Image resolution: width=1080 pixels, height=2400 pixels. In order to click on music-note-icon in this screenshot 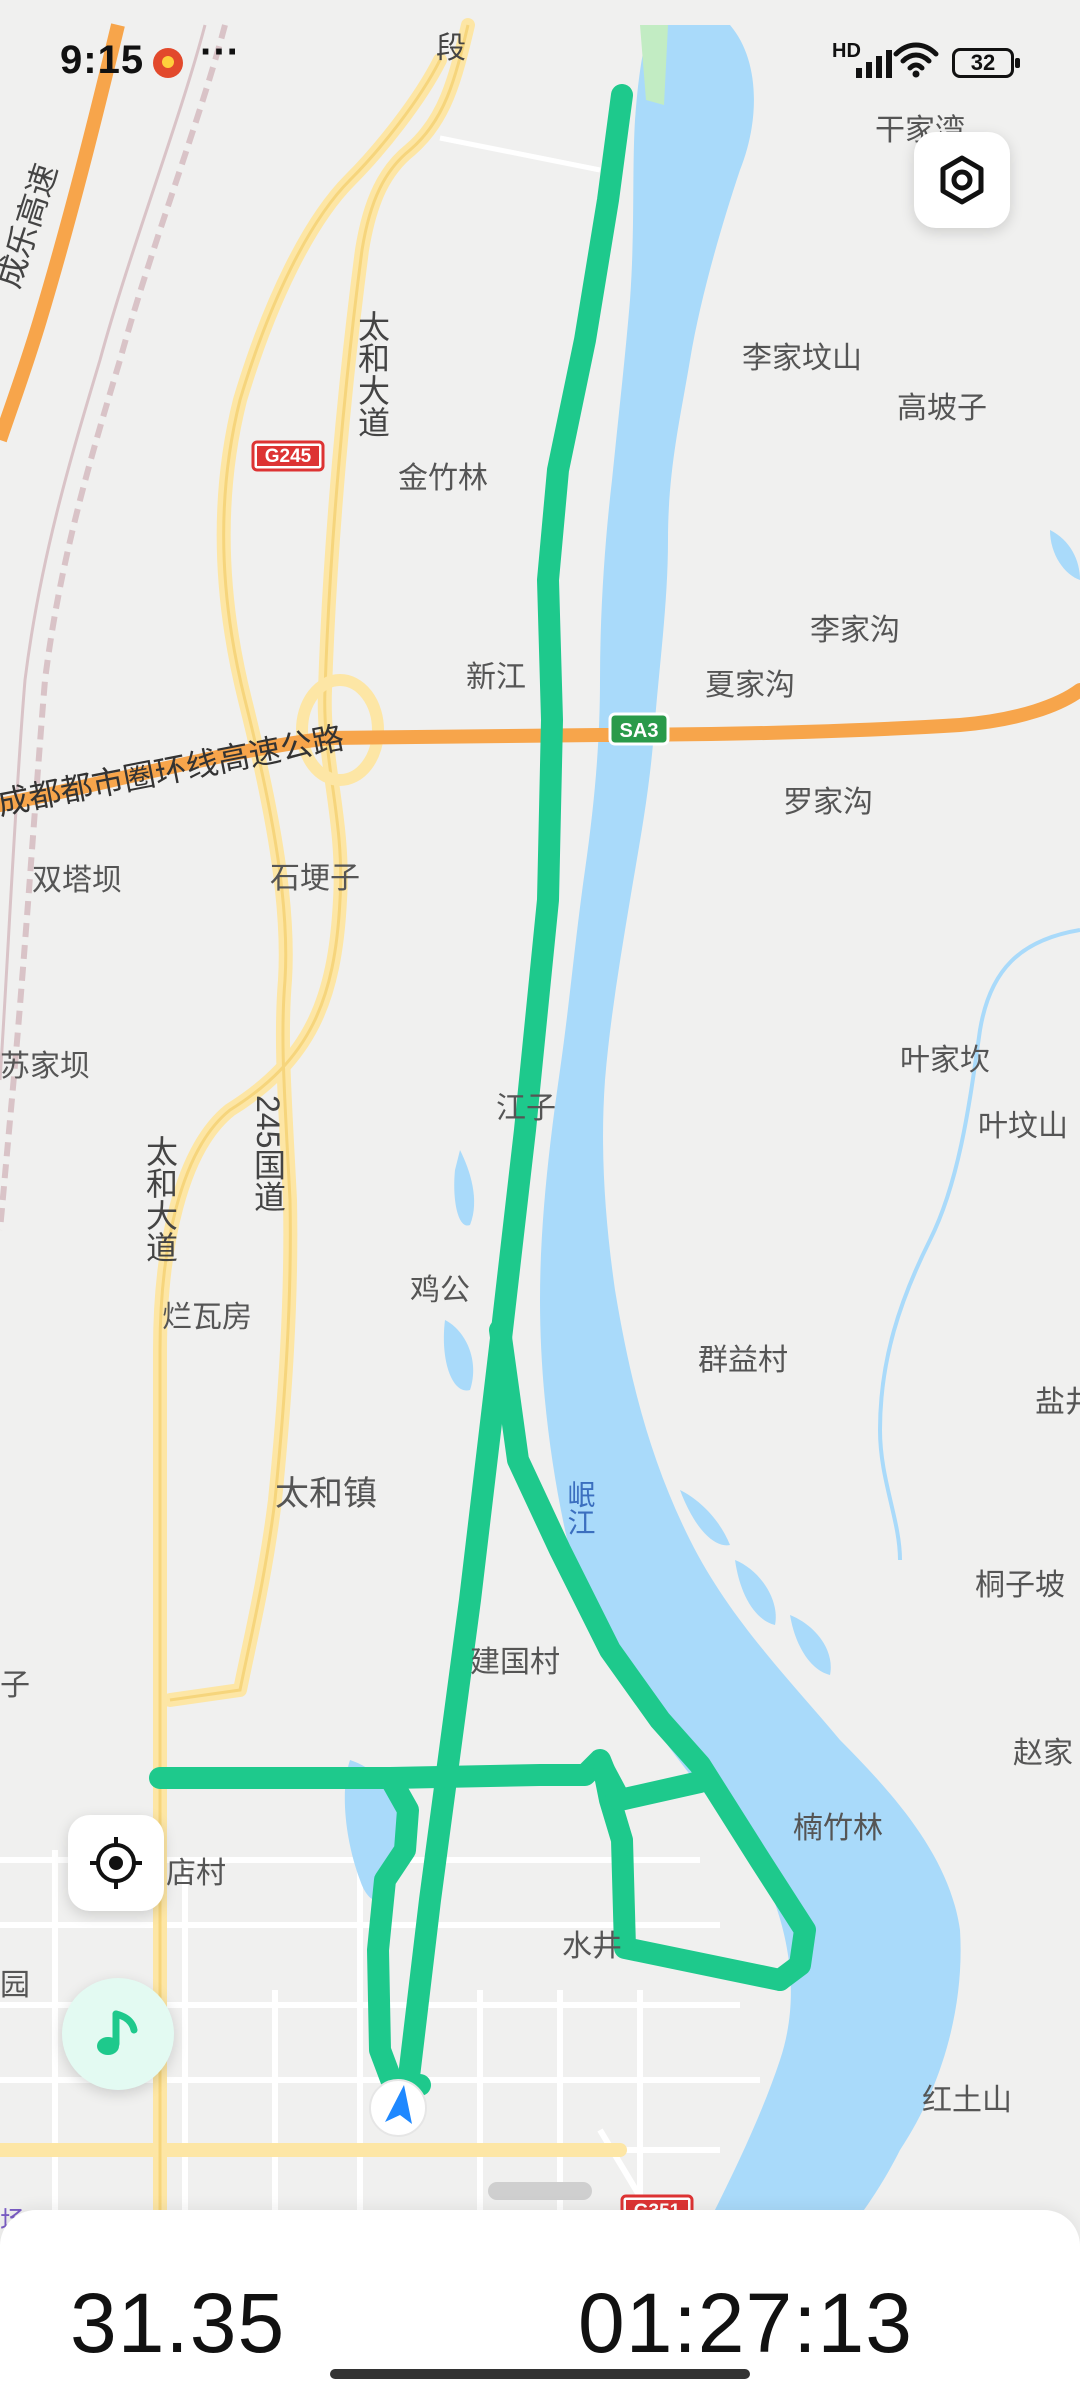, I will do `click(117, 2032)`.